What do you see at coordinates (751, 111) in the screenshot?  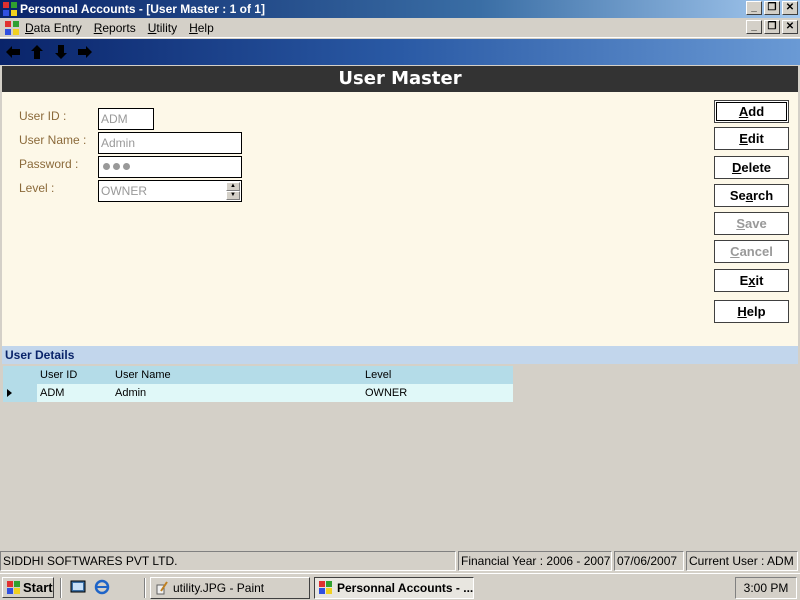 I see `add-button: Add` at bounding box center [751, 111].